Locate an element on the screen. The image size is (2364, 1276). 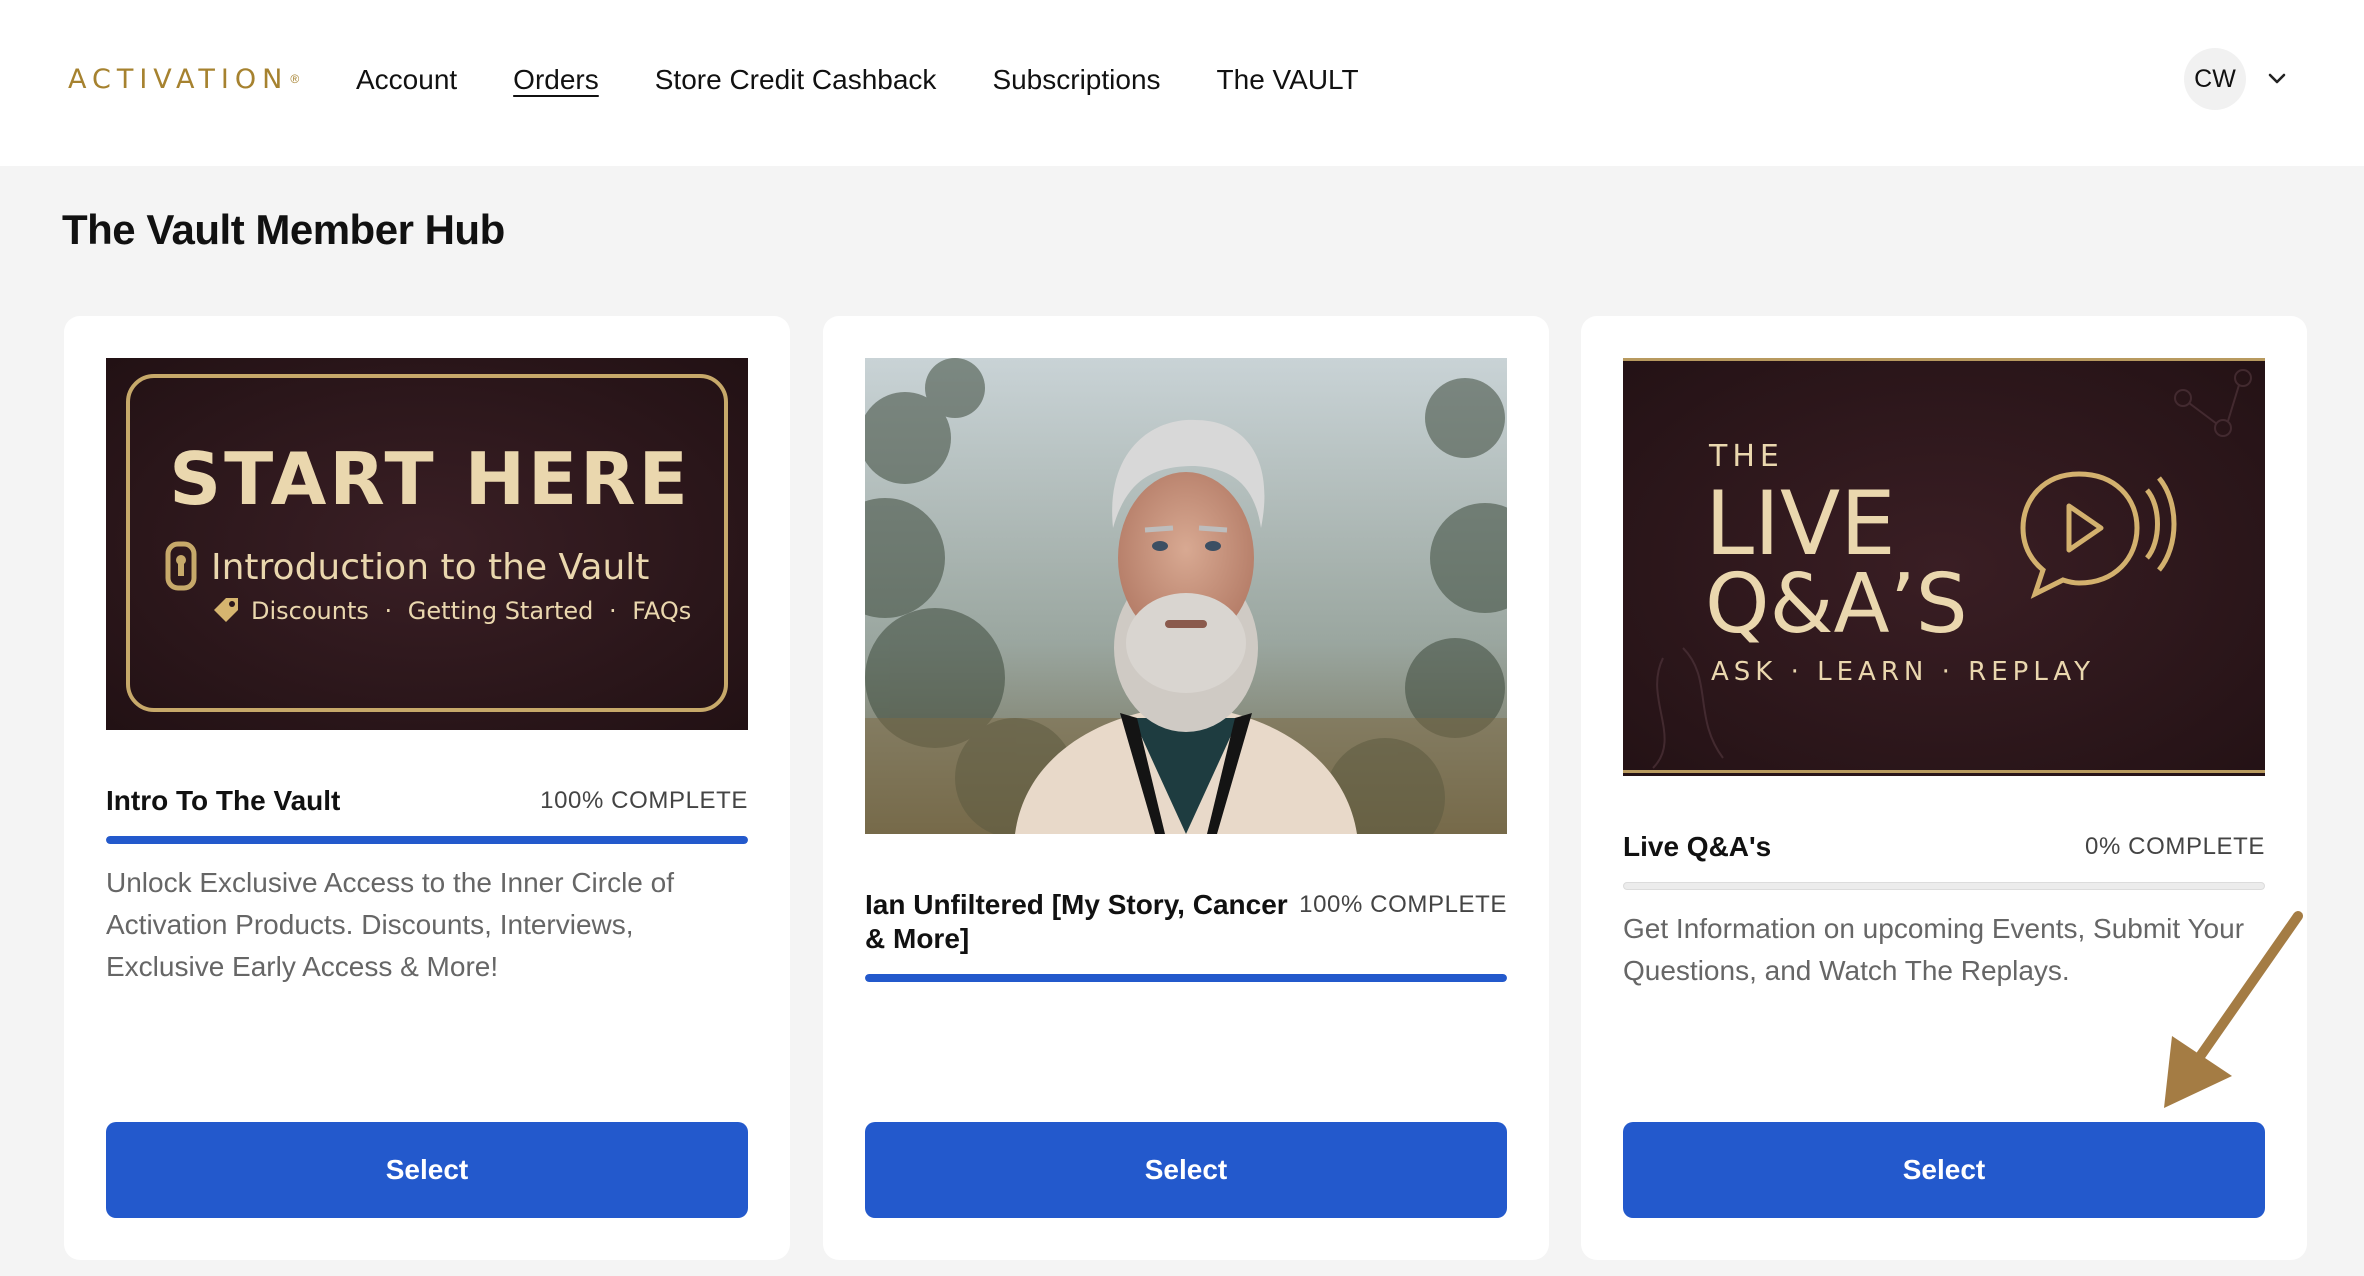
annotation-arrow-icon is located at coordinates (2233, 1009).